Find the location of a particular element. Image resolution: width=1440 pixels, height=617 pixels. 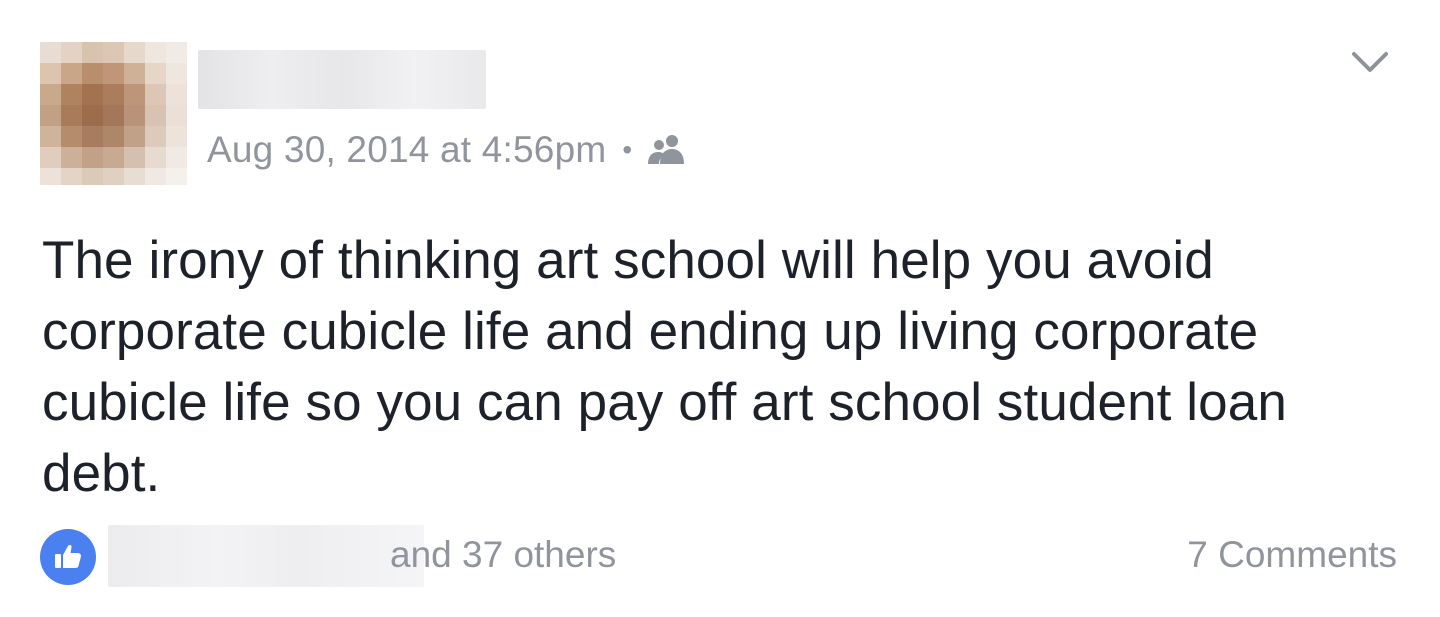

like-icon is located at coordinates (68, 557).